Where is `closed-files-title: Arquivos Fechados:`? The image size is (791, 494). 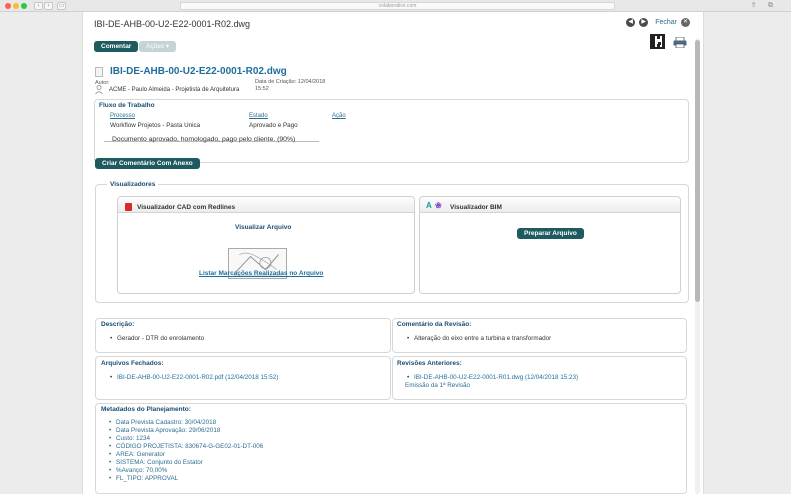 closed-files-title: Arquivos Fechados: is located at coordinates (132, 363).